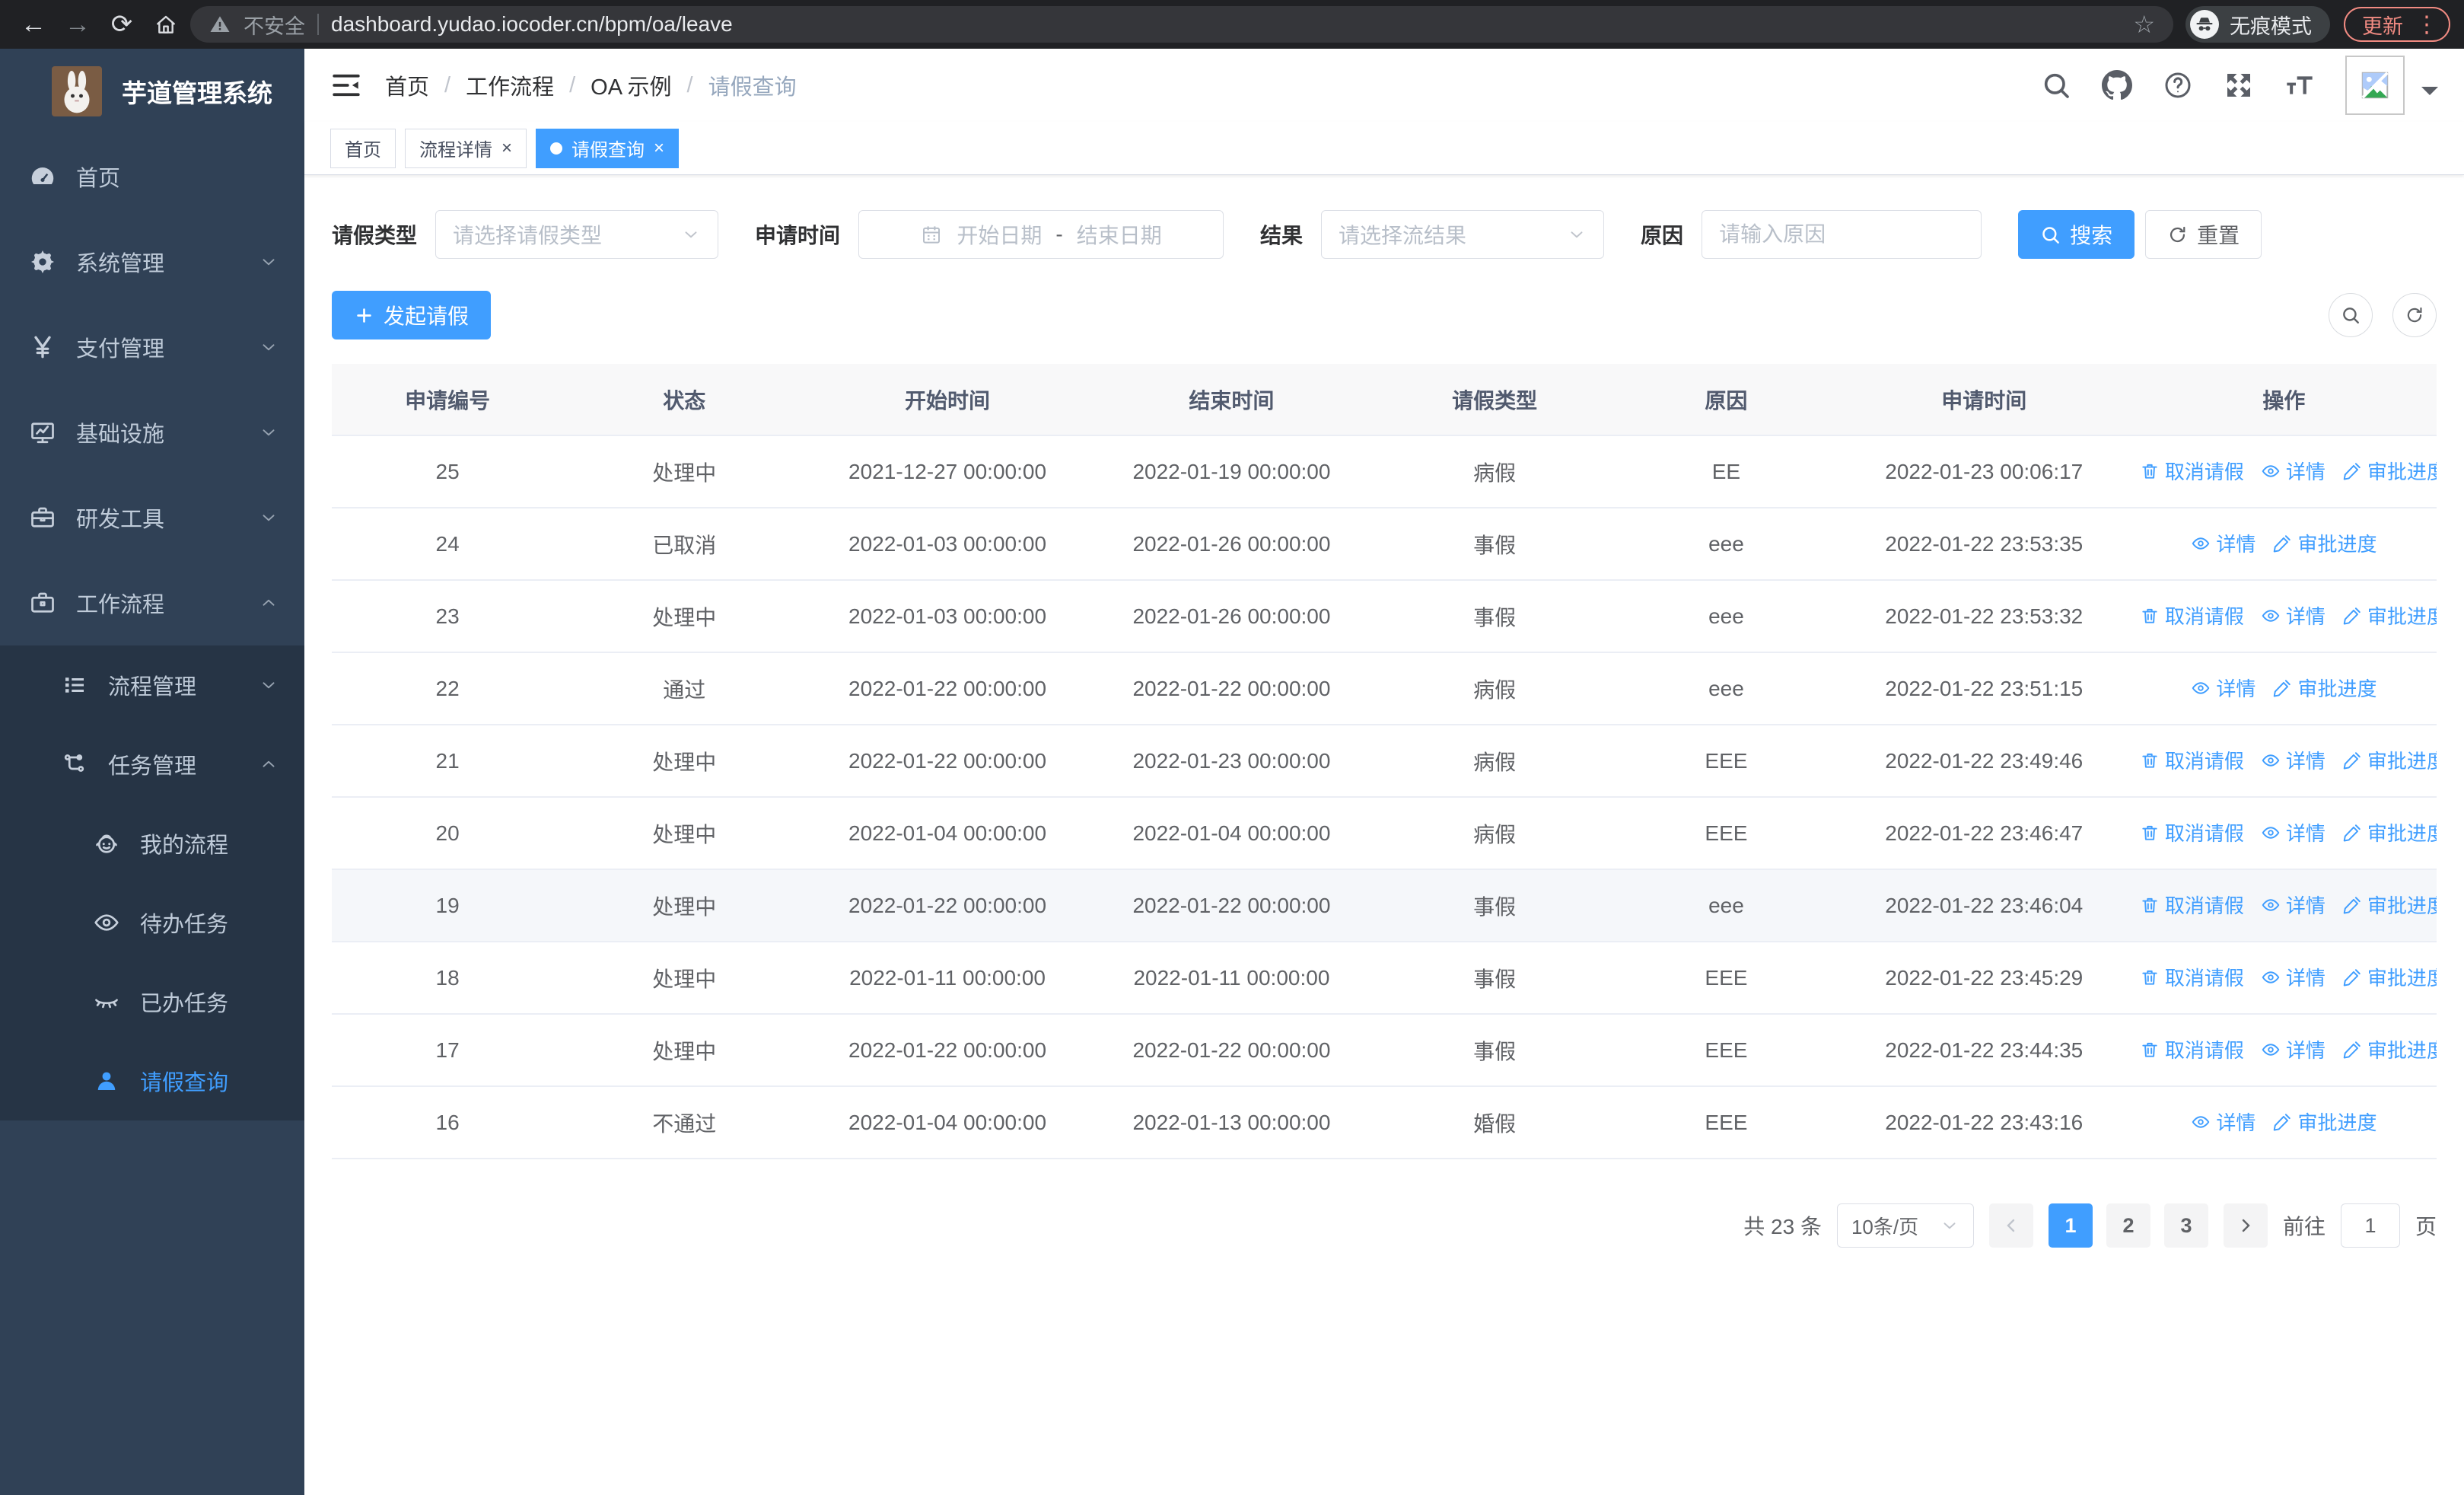 The height and width of the screenshot is (1495, 2464). I want to click on sidebar-item-my-process: 我的流程, so click(152, 844).